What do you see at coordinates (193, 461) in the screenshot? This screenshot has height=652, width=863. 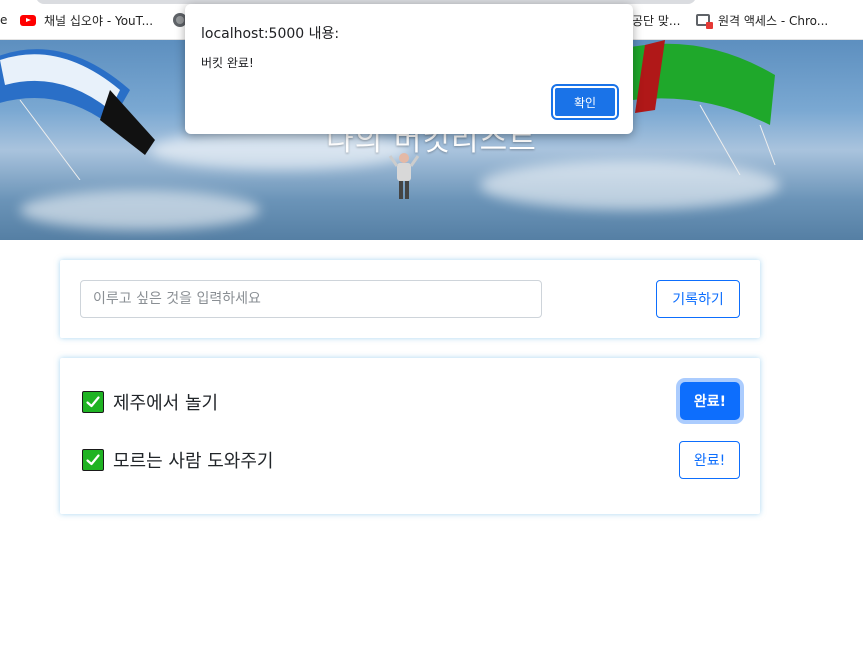 I see `bucket-text: 모르는 사람 도와주기` at bounding box center [193, 461].